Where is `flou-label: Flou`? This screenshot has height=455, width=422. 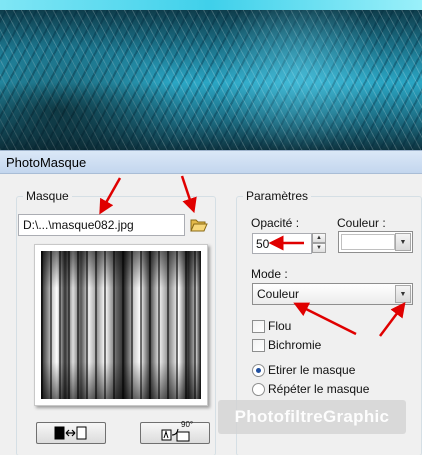 flou-label: Flou is located at coordinates (280, 326).